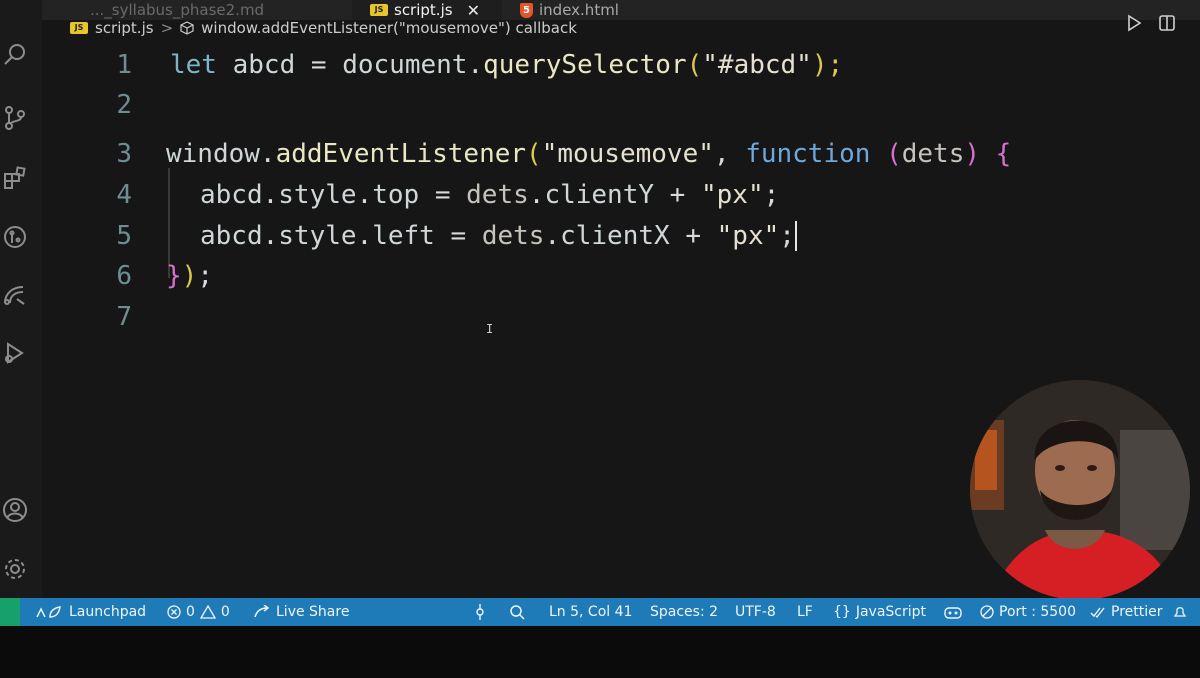 This screenshot has height=678, width=1200. What do you see at coordinates (1134, 23) in the screenshot?
I see `run-icon` at bounding box center [1134, 23].